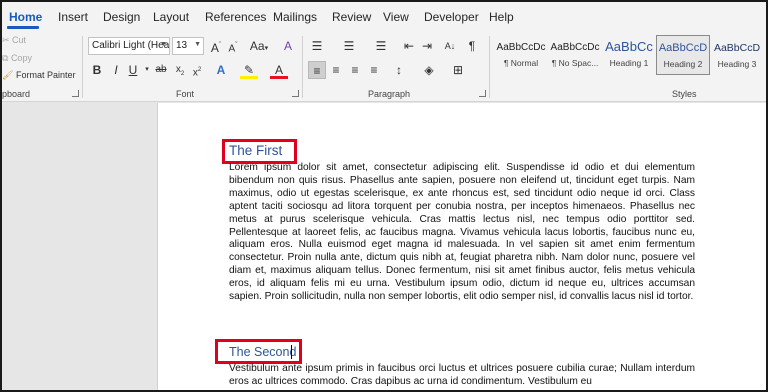 This screenshot has width=768, height=392. Describe the element at coordinates (629, 63) in the screenshot. I see `style-name: Heading 1` at that location.